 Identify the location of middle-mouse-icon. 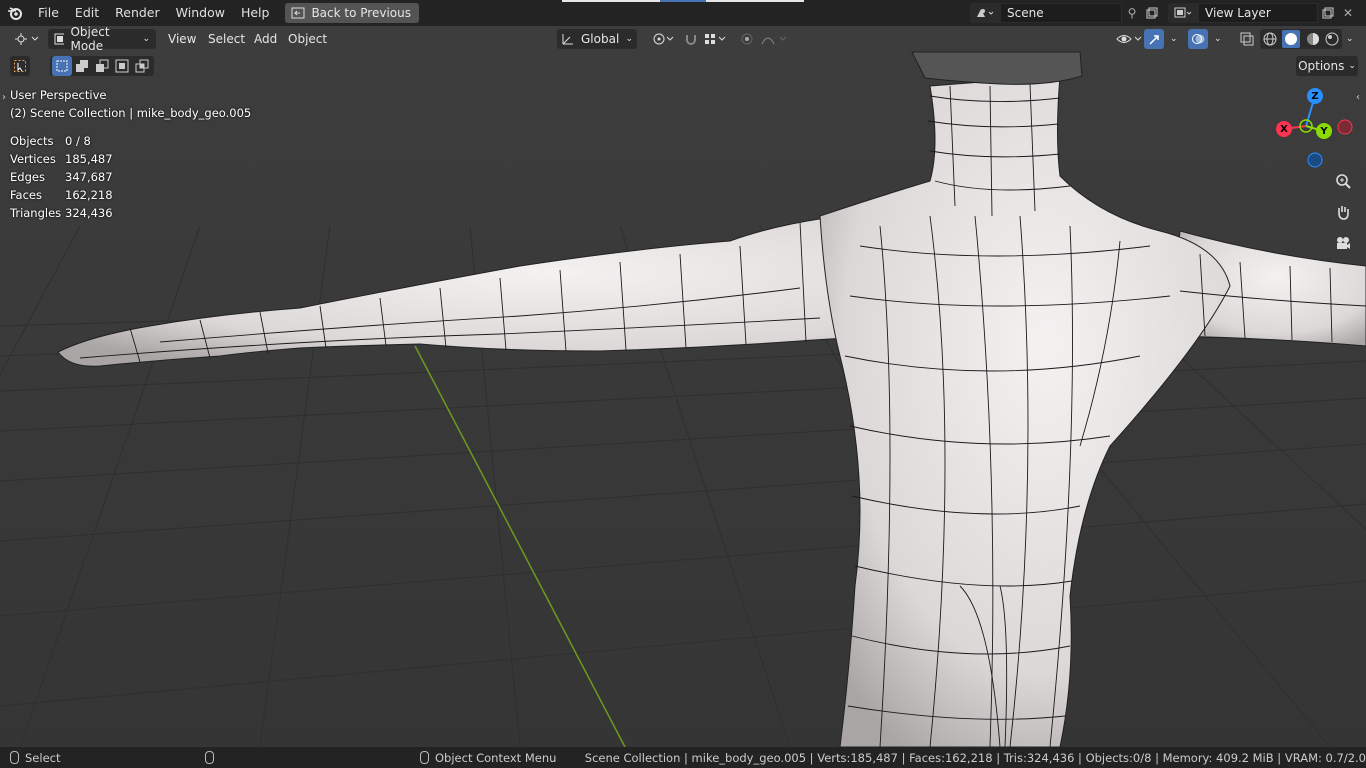
(209, 757).